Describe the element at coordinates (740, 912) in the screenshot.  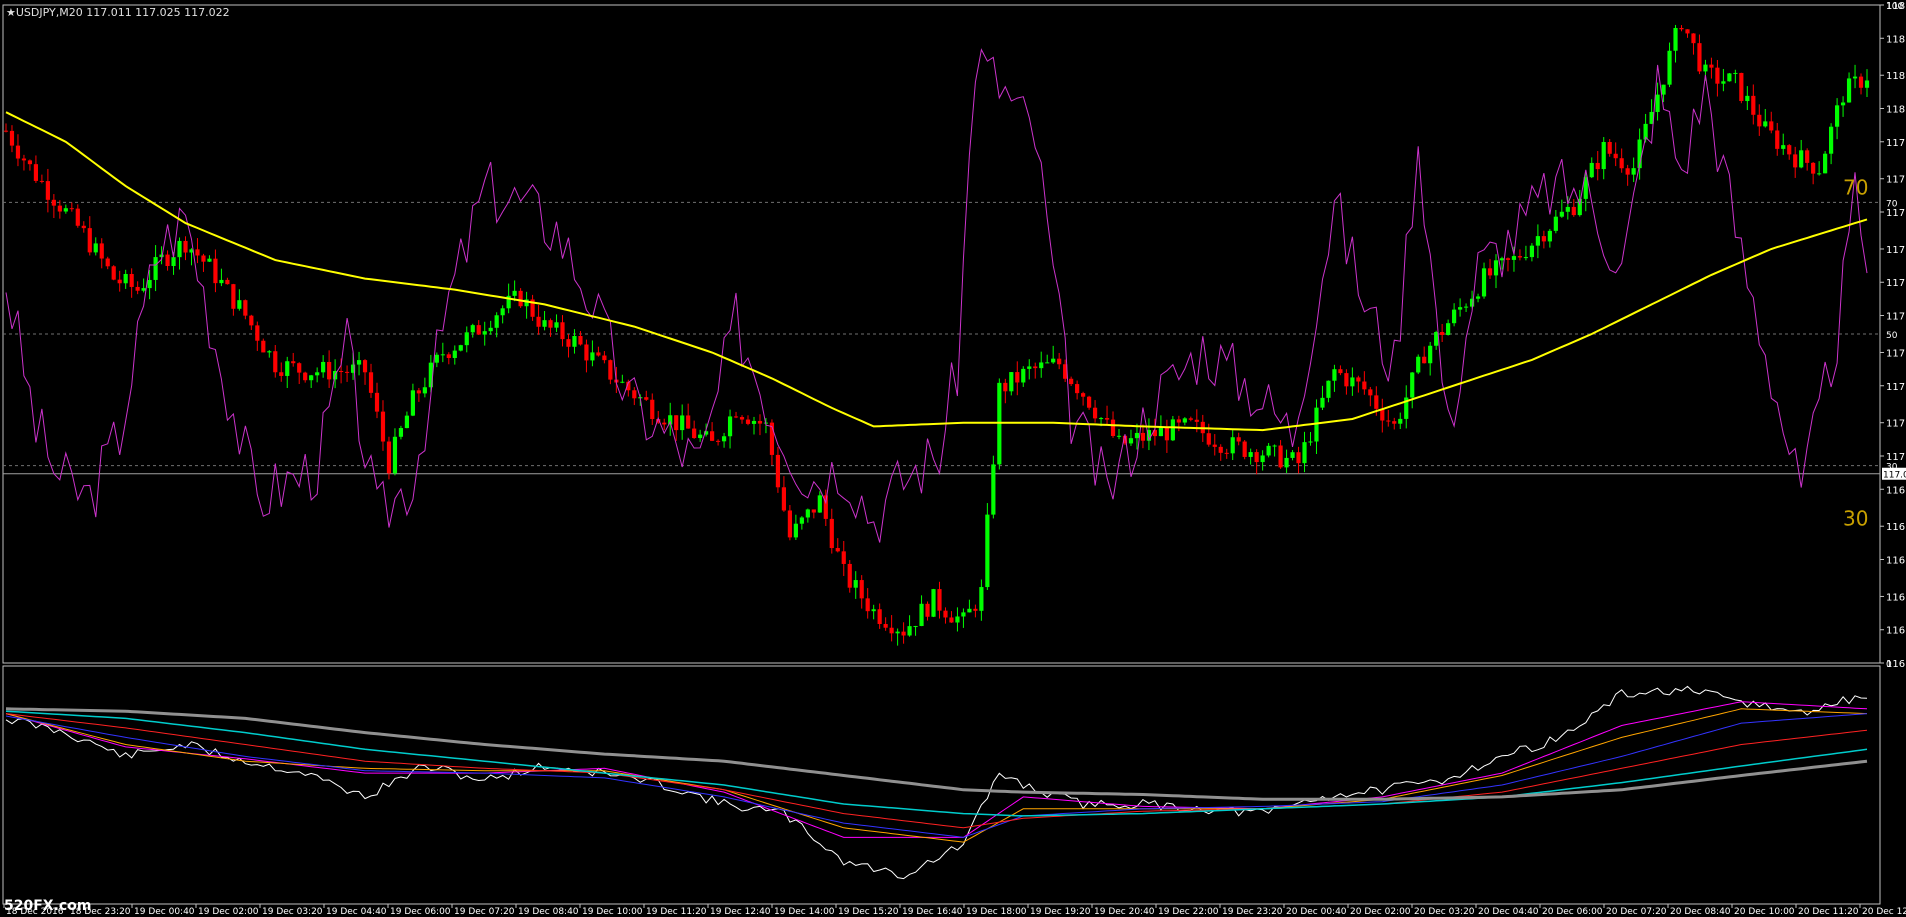
I see `time-tick-label: 19 Dec 12:40` at that location.